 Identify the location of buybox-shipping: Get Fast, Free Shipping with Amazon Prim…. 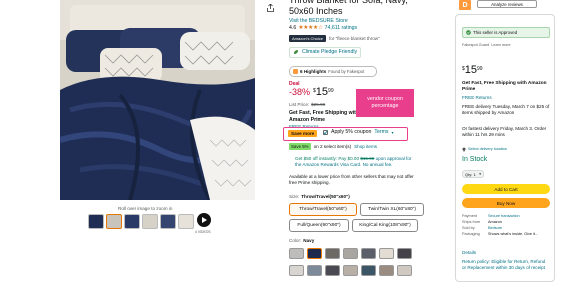
(504, 86).